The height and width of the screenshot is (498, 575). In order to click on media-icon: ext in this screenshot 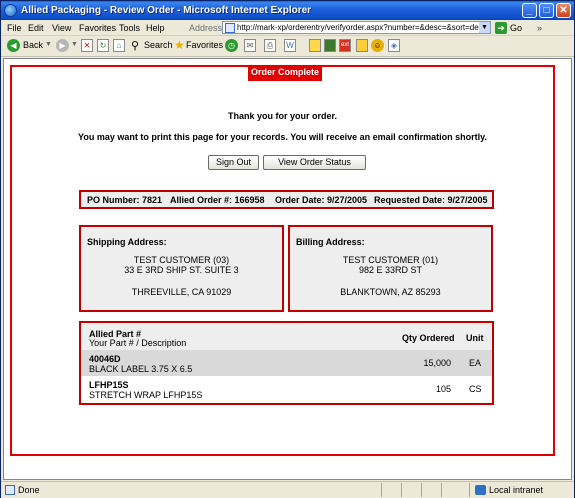, I will do `click(345, 45)`.